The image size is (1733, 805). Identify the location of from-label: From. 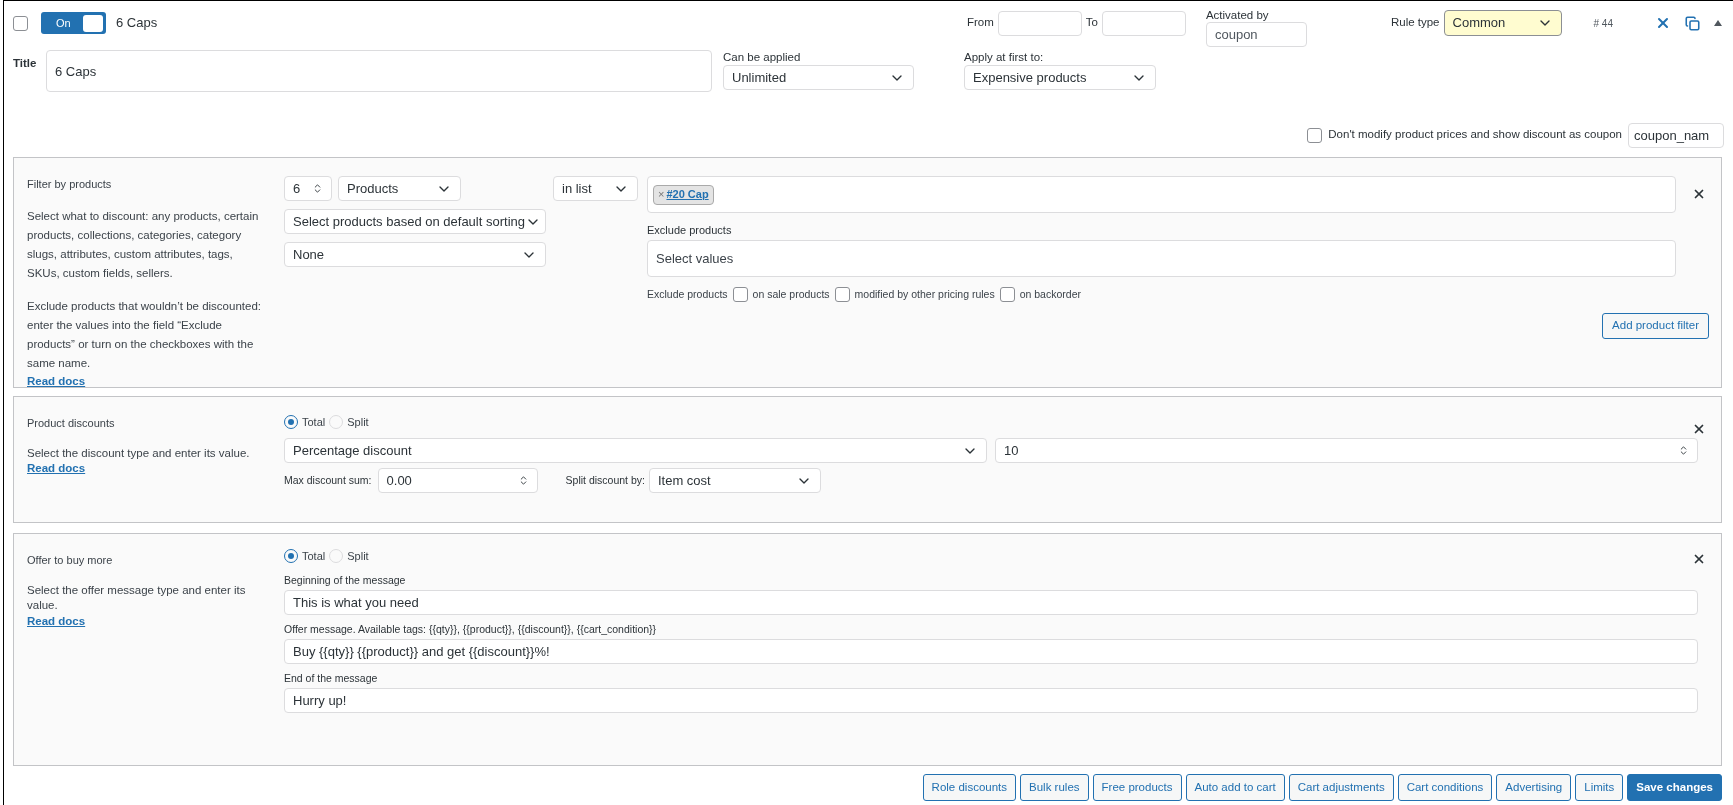
(980, 23).